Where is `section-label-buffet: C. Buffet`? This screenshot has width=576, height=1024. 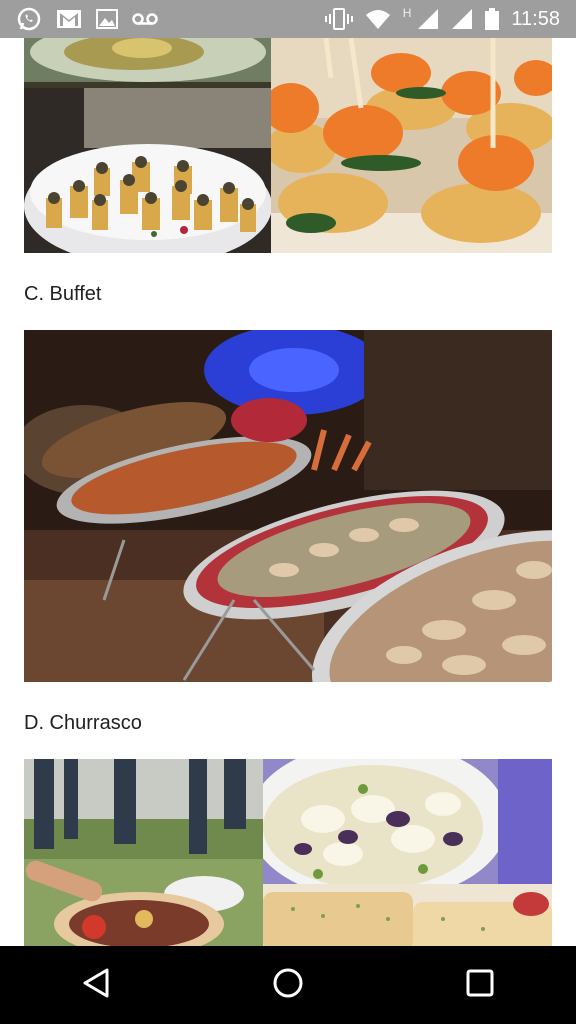
section-label-buffet: C. Buffet is located at coordinates (63, 294).